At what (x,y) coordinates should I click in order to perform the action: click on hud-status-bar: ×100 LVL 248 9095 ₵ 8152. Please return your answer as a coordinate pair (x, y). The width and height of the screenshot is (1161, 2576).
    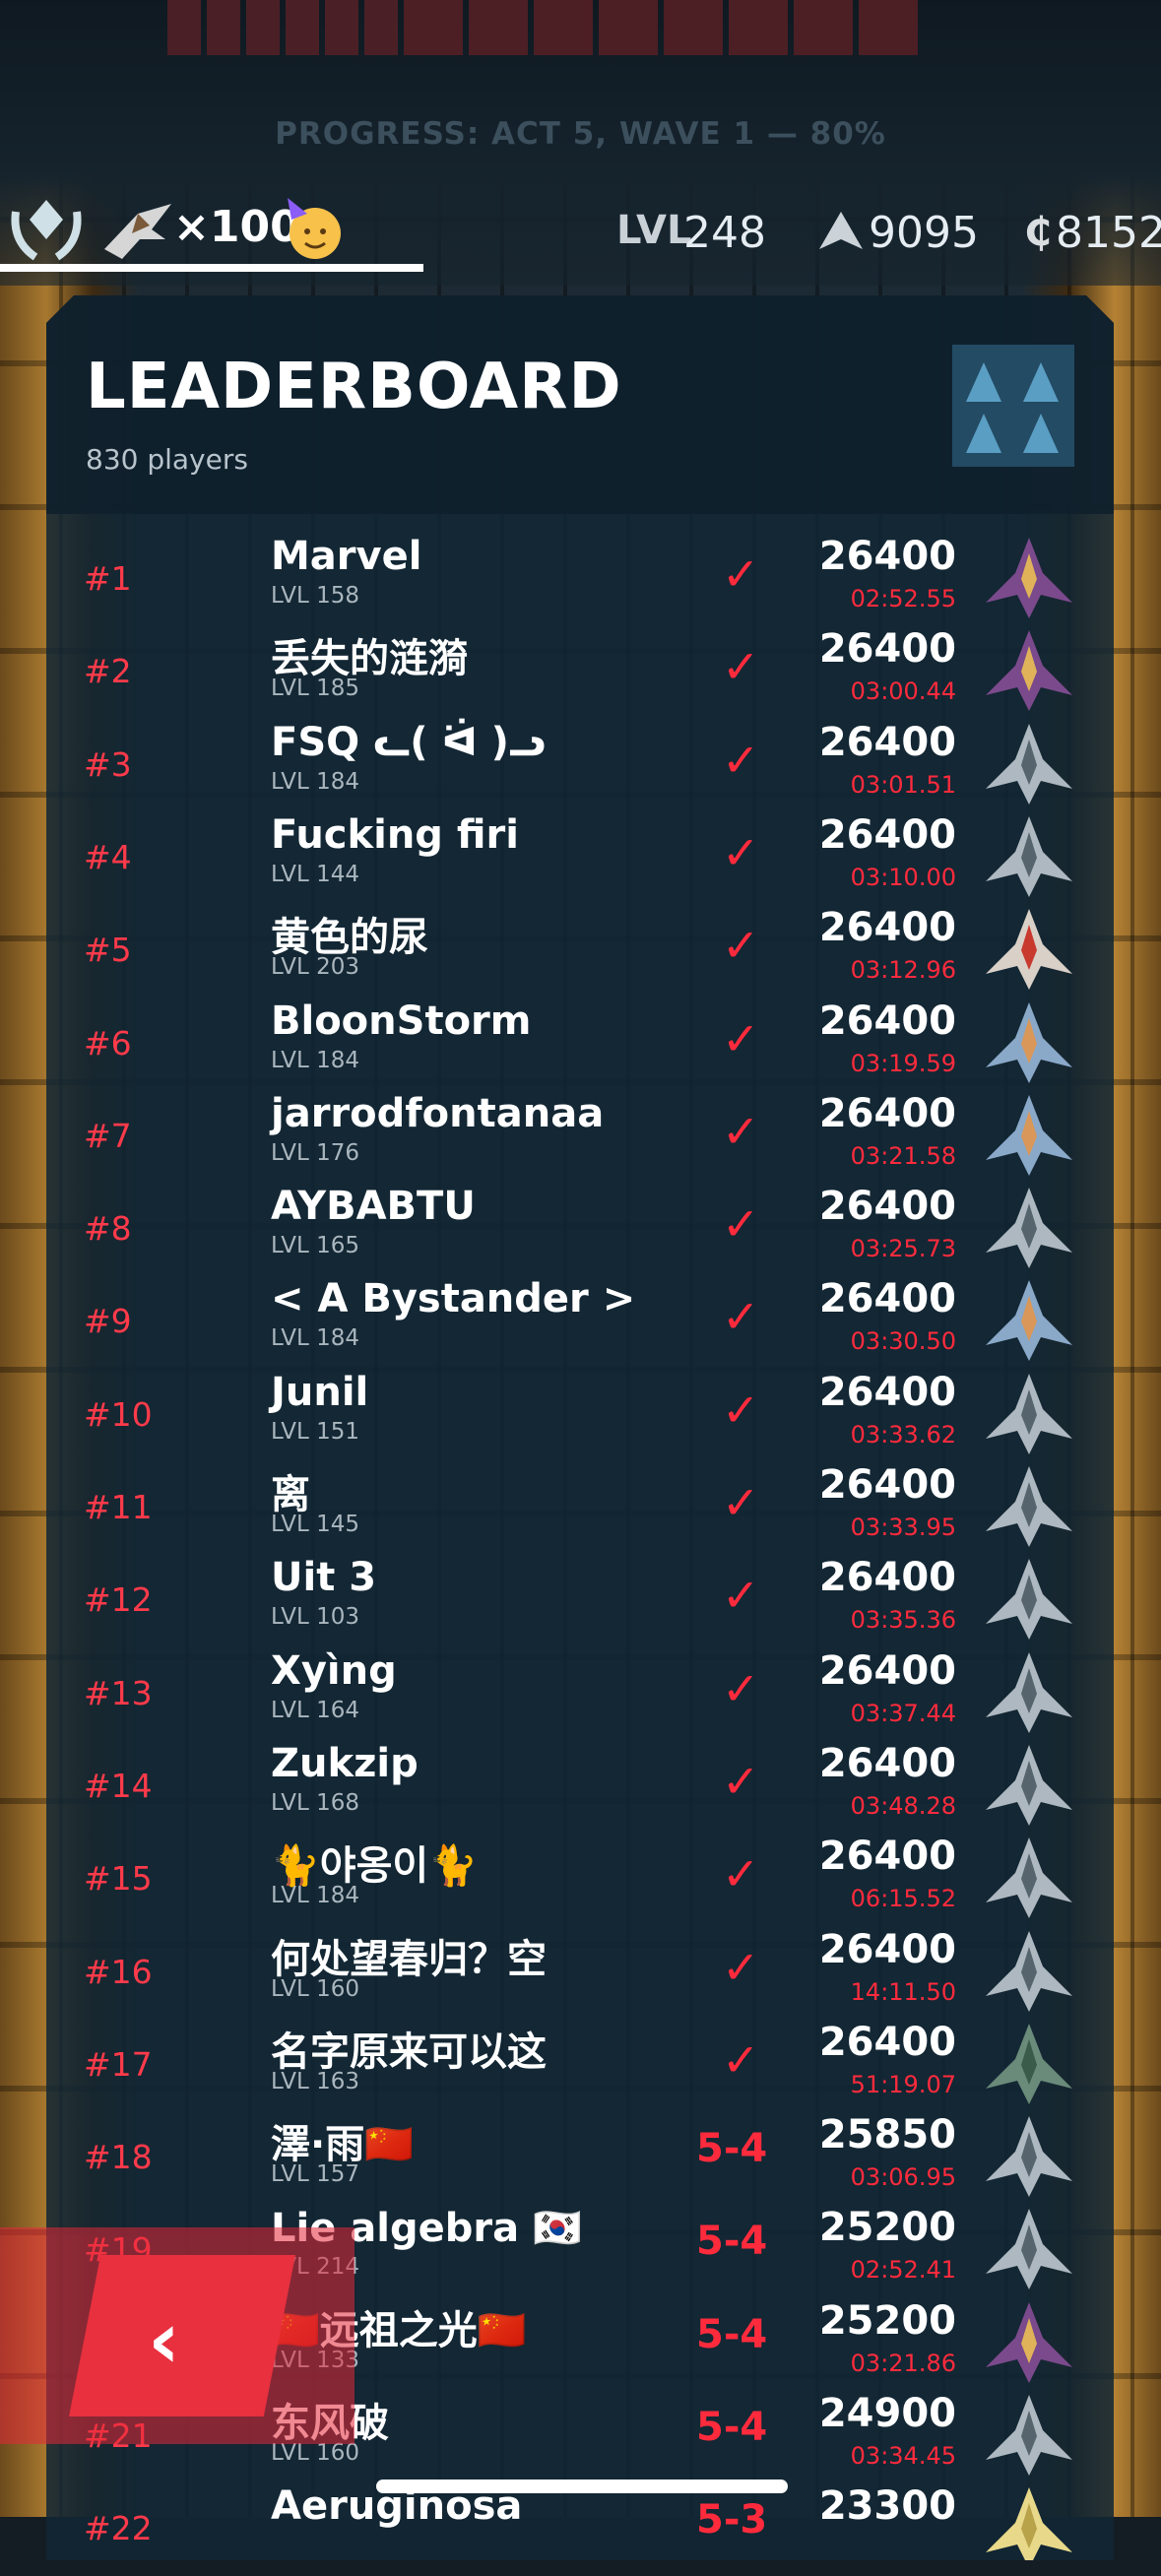
    Looking at the image, I should click on (580, 231).